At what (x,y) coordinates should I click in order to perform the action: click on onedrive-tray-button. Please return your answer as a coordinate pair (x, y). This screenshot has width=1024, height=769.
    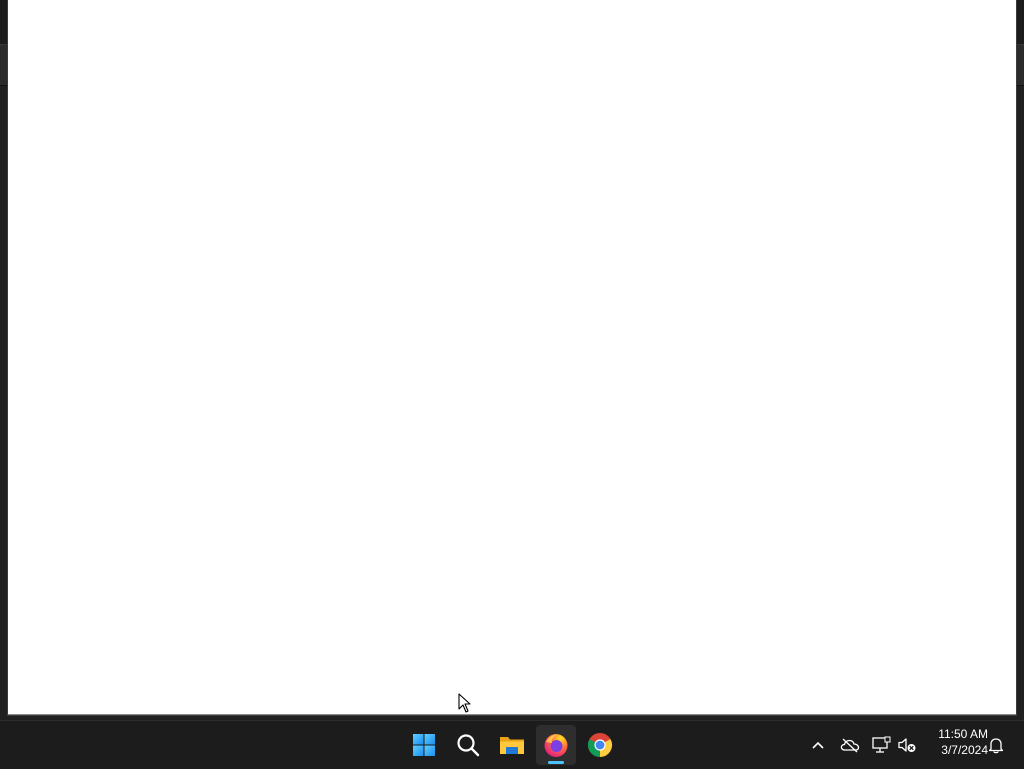
    Looking at the image, I should click on (850, 745).